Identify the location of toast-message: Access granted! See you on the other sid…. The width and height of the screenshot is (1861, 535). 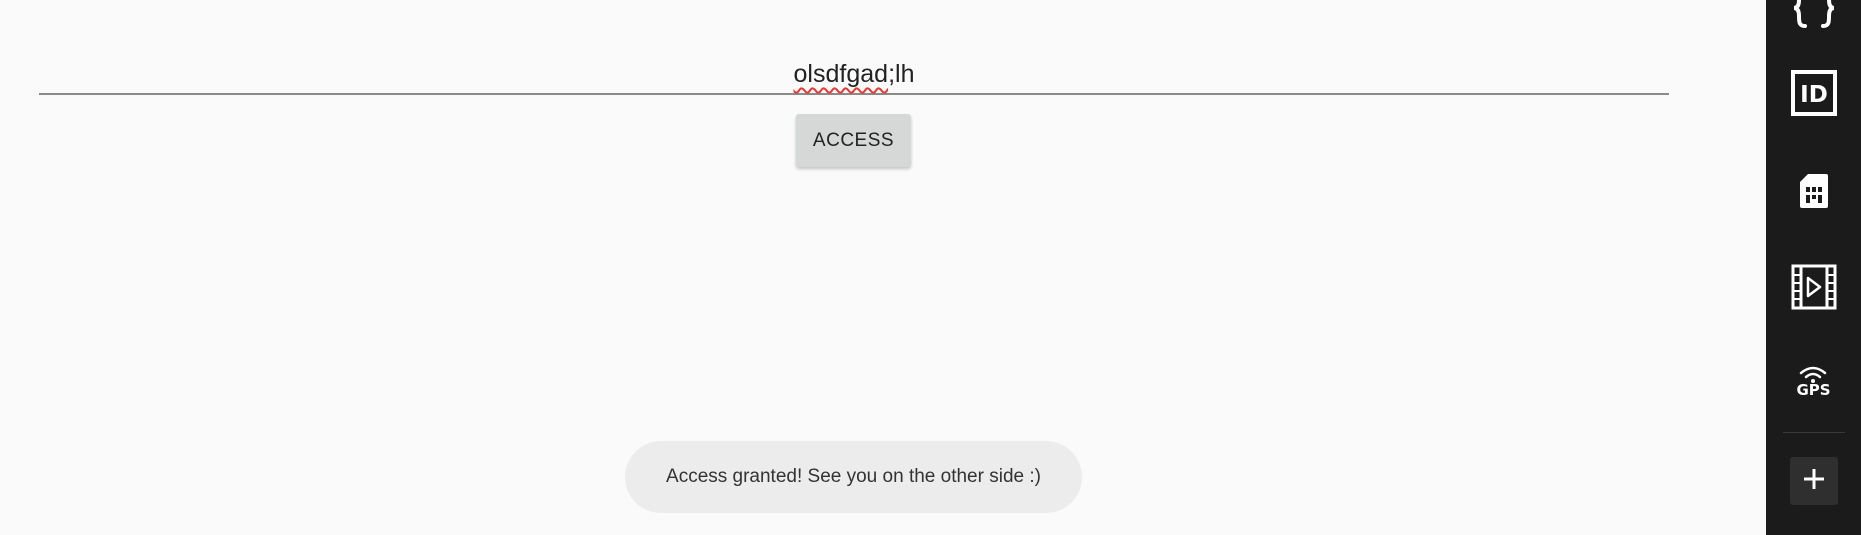
(853, 477).